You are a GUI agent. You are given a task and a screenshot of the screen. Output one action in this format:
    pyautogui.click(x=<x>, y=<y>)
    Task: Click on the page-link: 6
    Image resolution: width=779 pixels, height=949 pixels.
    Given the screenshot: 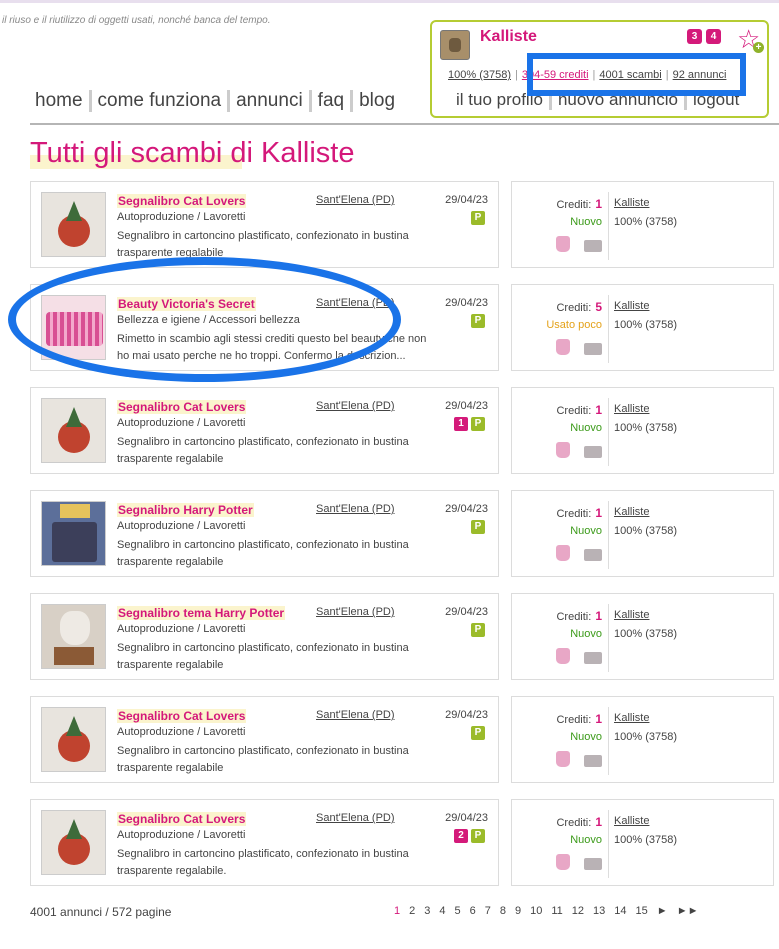 What is the action you would take?
    pyautogui.click(x=473, y=911)
    